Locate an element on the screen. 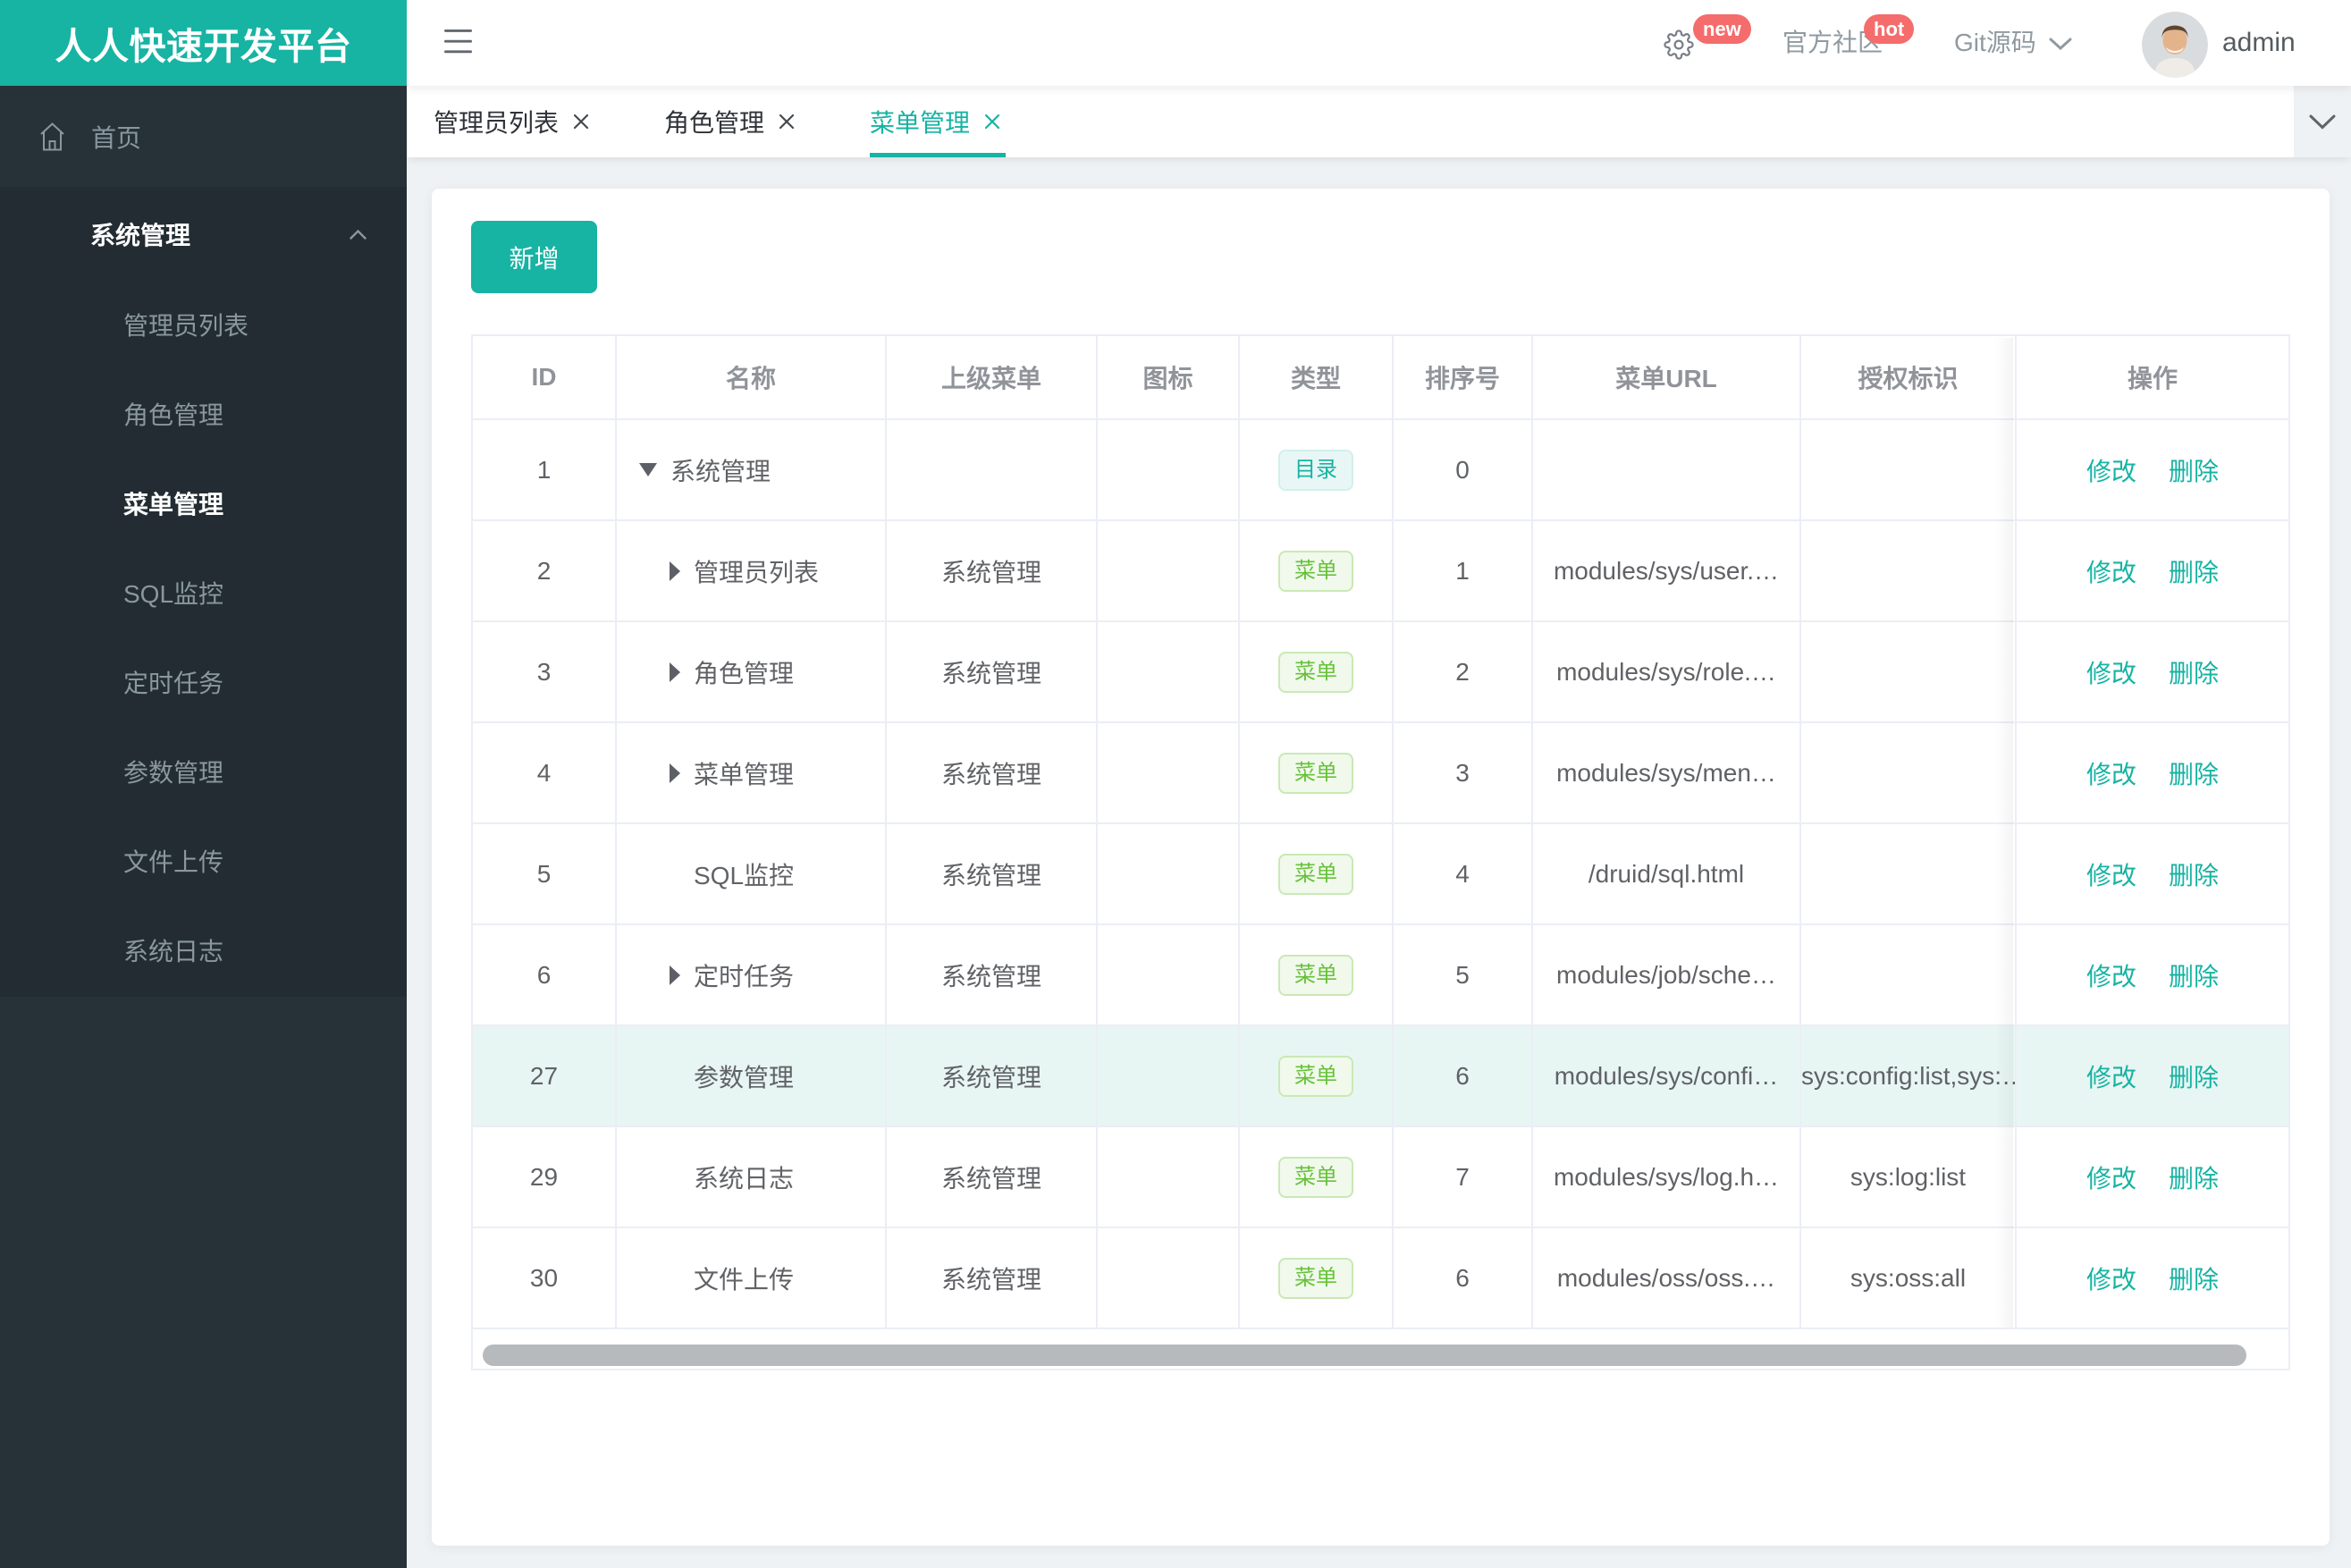 This screenshot has width=2351, height=1568. column-header-2: 上级菜单 is located at coordinates (992, 378).